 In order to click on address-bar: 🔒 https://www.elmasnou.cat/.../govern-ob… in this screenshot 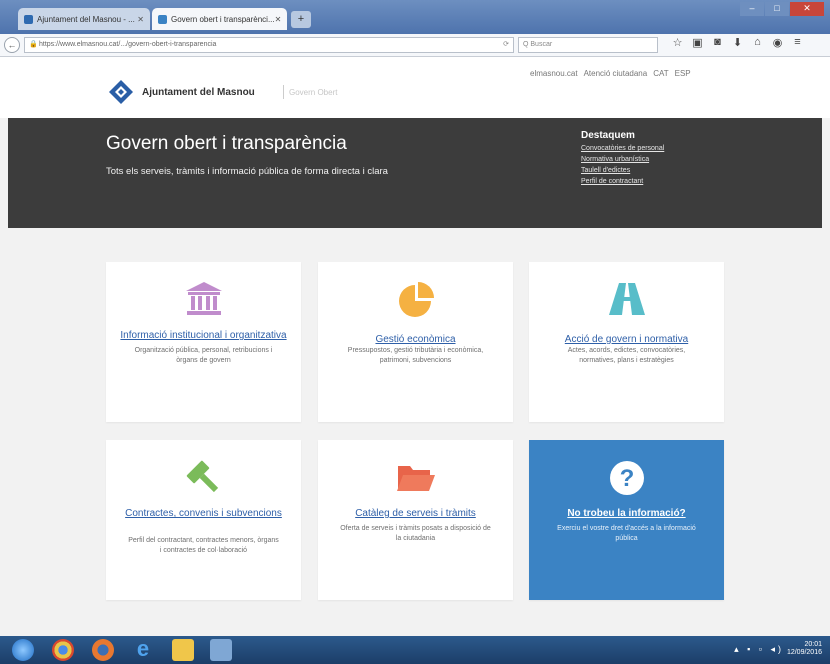, I will do `click(269, 45)`.